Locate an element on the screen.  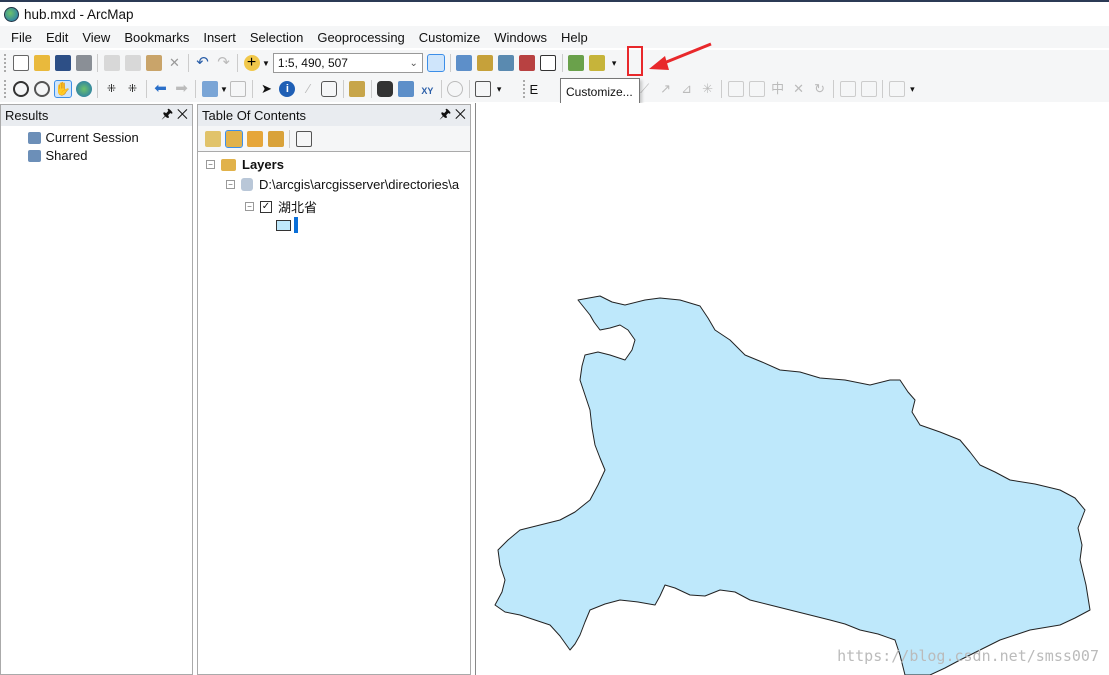
menu-view: View is located at coordinates (96, 37).